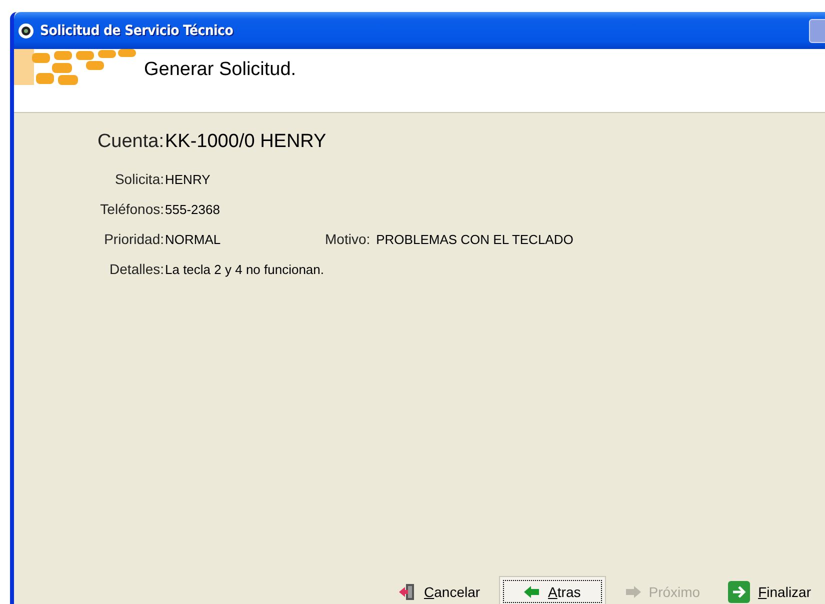 The image size is (825, 604). Describe the element at coordinates (193, 239) in the screenshot. I see `field-value: NORMAL` at that location.